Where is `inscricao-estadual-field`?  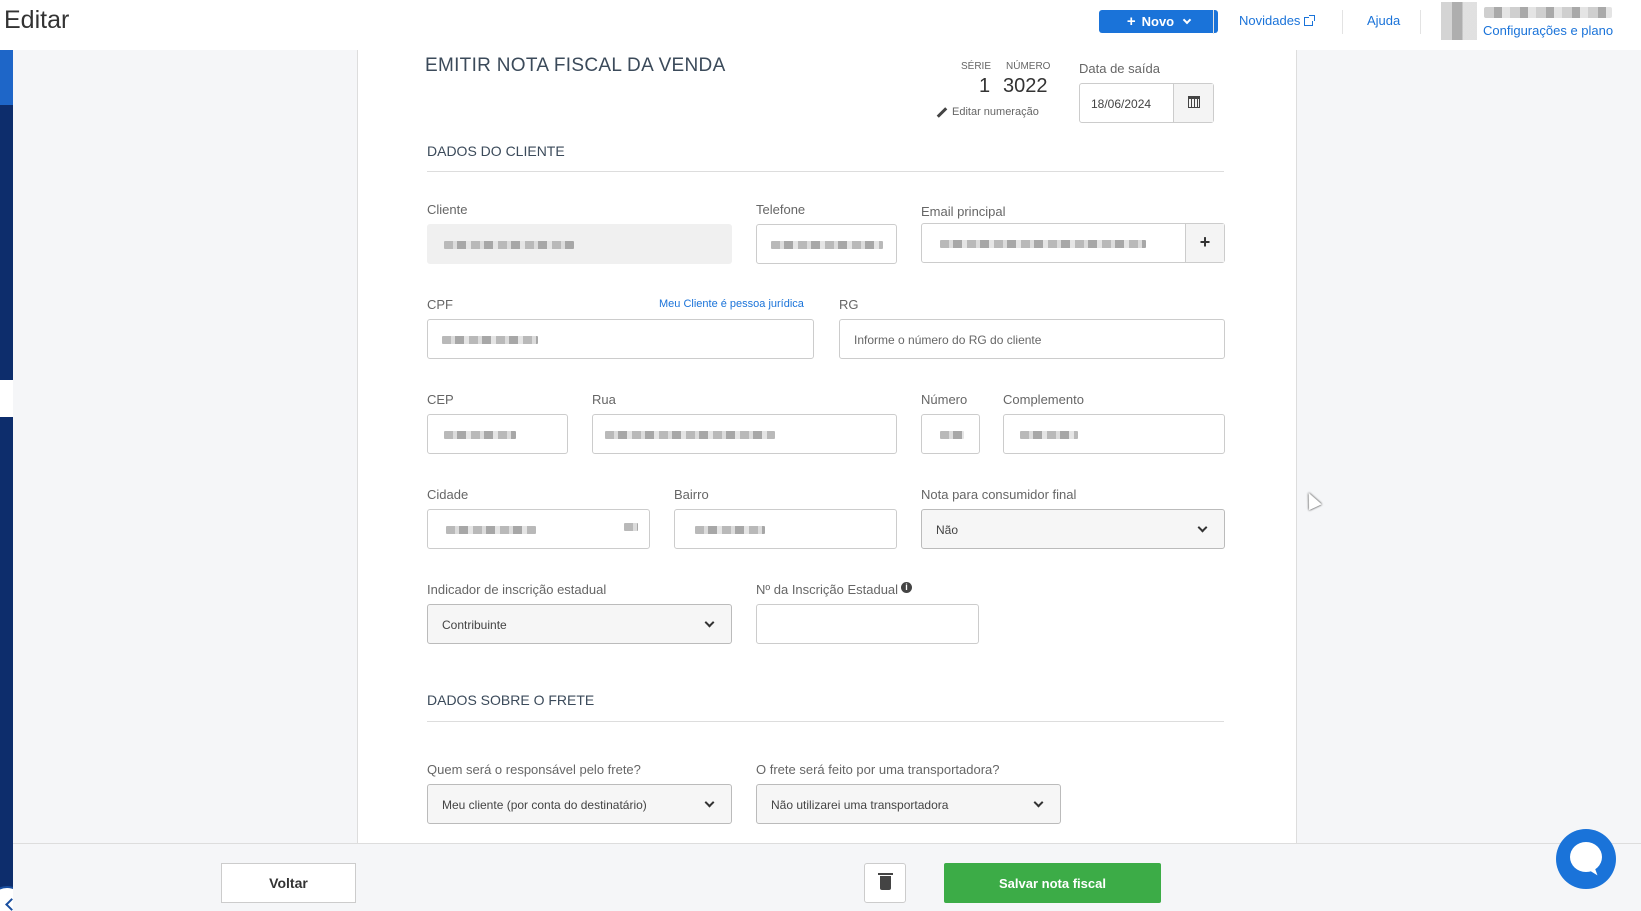 inscricao-estadual-field is located at coordinates (867, 624).